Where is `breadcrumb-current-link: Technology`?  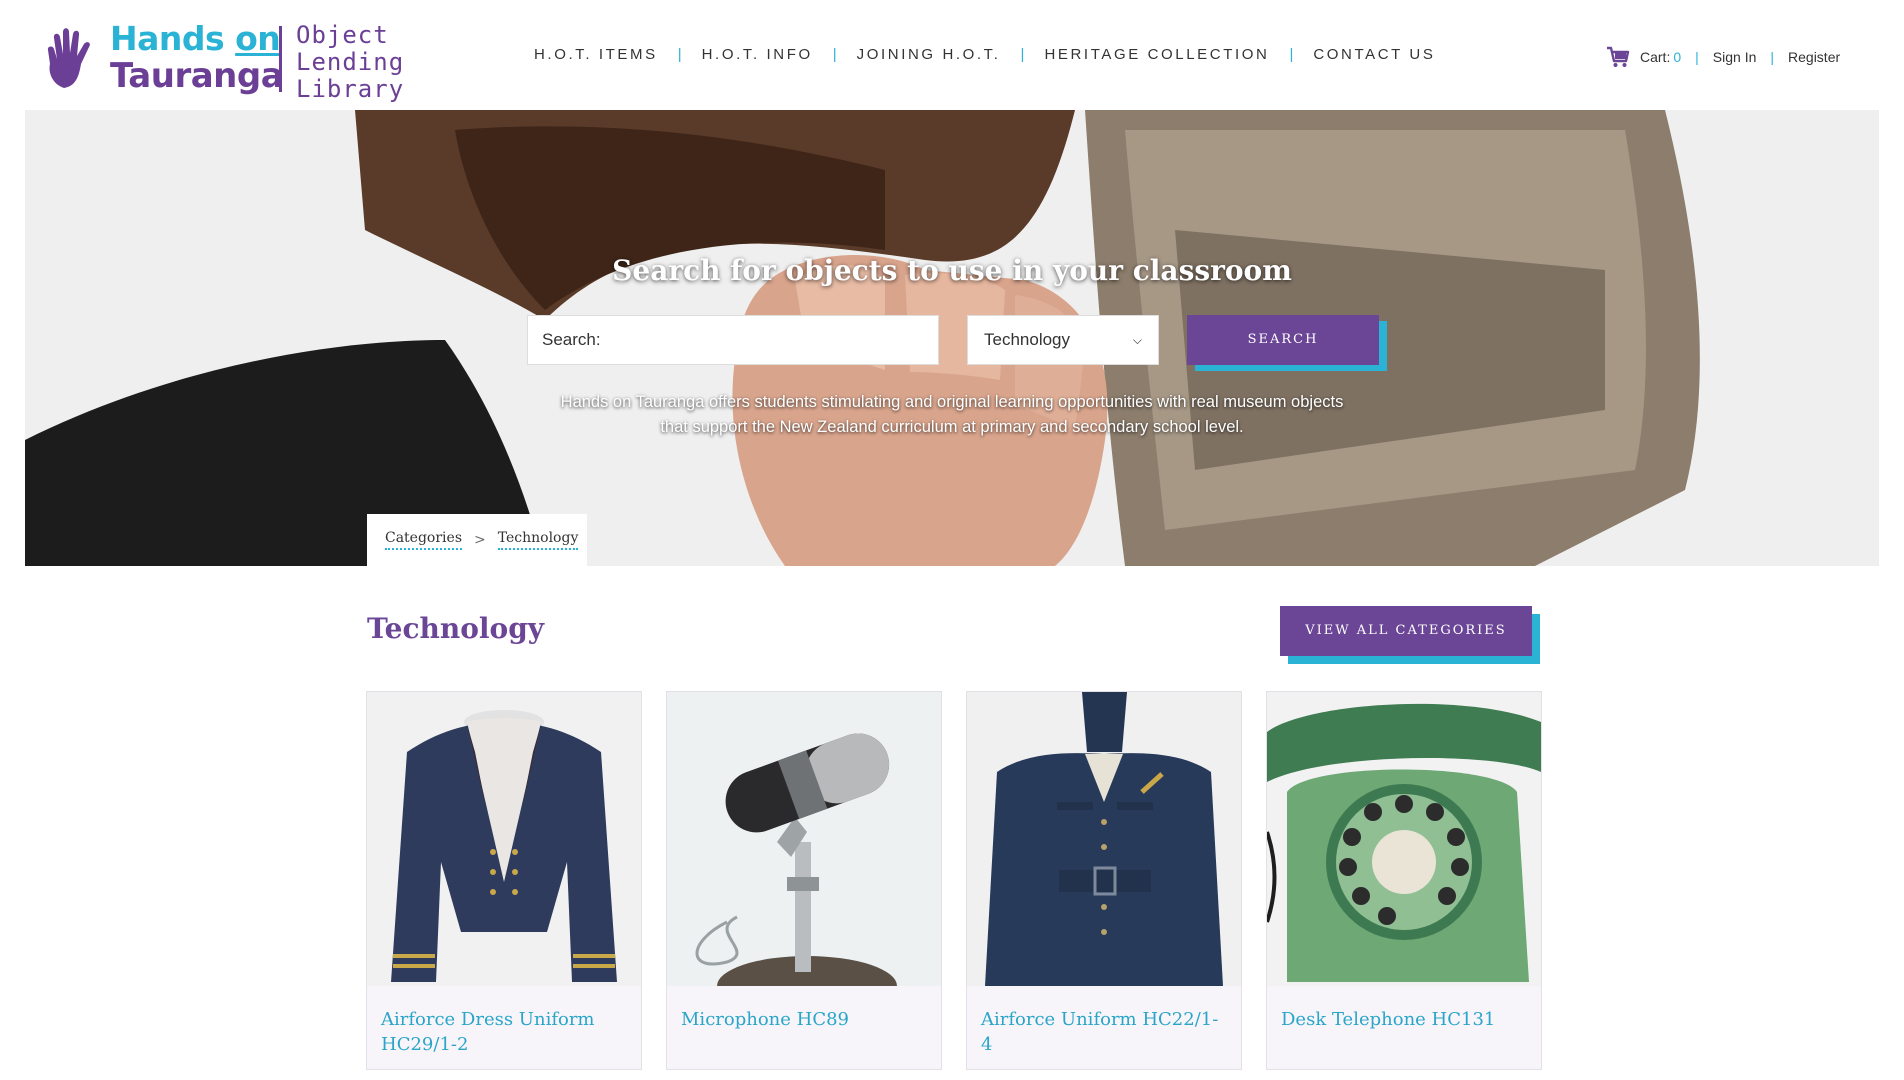 breadcrumb-current-link: Technology is located at coordinates (538, 540).